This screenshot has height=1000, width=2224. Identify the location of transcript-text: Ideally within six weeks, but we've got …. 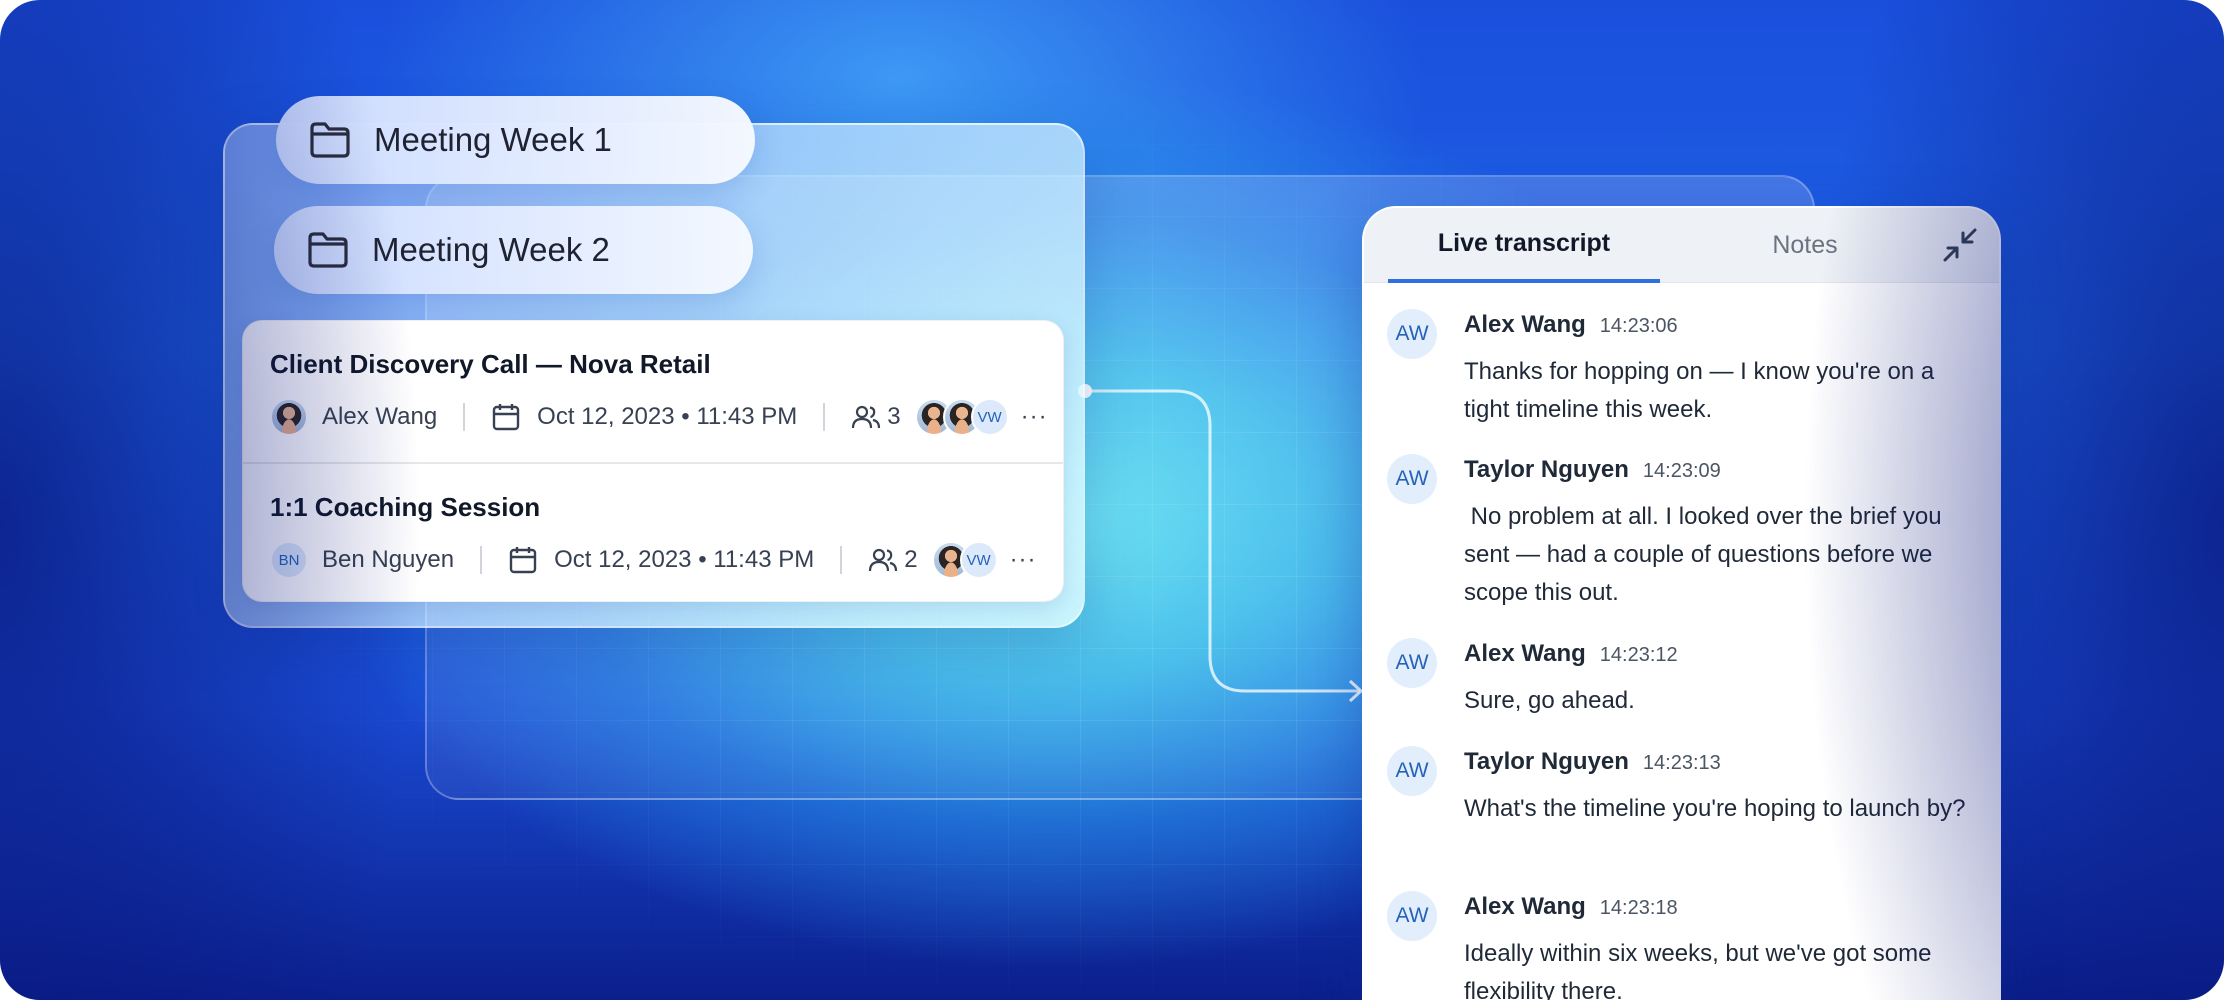
(1698, 970).